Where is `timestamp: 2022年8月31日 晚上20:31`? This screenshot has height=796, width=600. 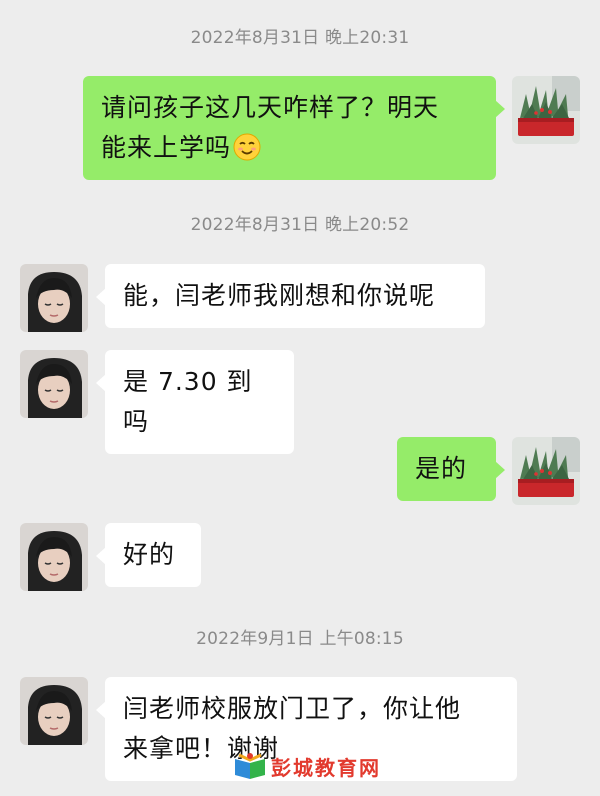 timestamp: 2022年8月31日 晚上20:31 is located at coordinates (300, 38).